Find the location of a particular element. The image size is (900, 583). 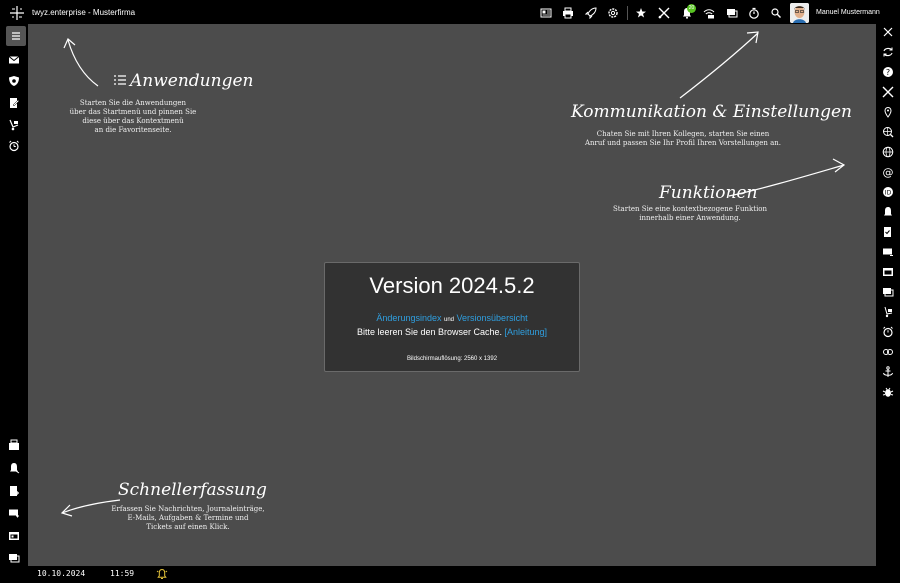

anchor-icon is located at coordinates (888, 372).